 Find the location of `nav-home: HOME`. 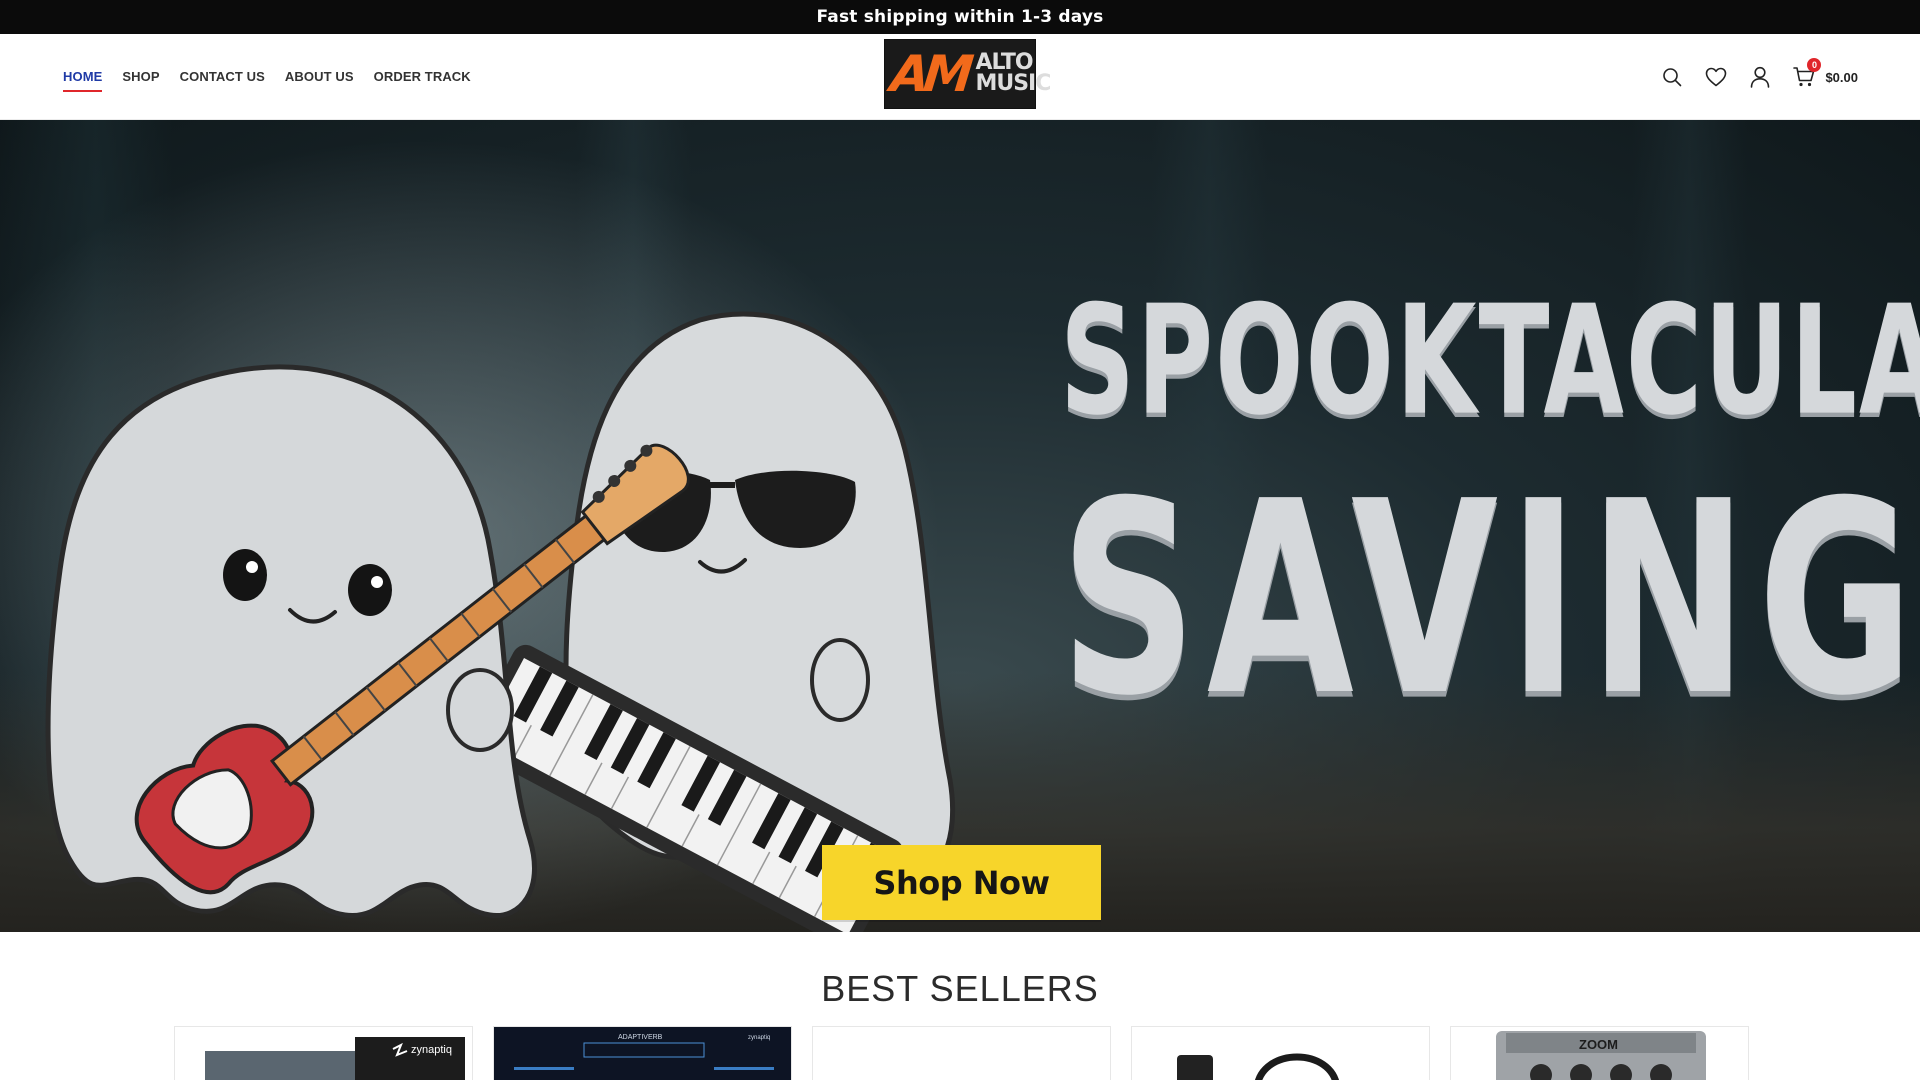

nav-home: HOME is located at coordinates (83, 78).